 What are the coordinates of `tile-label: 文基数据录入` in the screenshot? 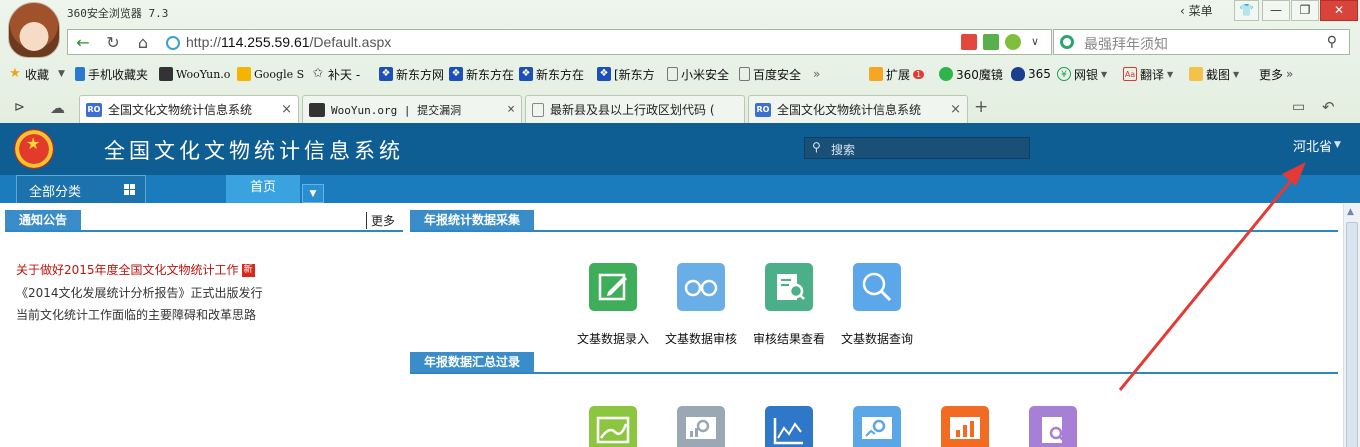 It's located at (613, 338).